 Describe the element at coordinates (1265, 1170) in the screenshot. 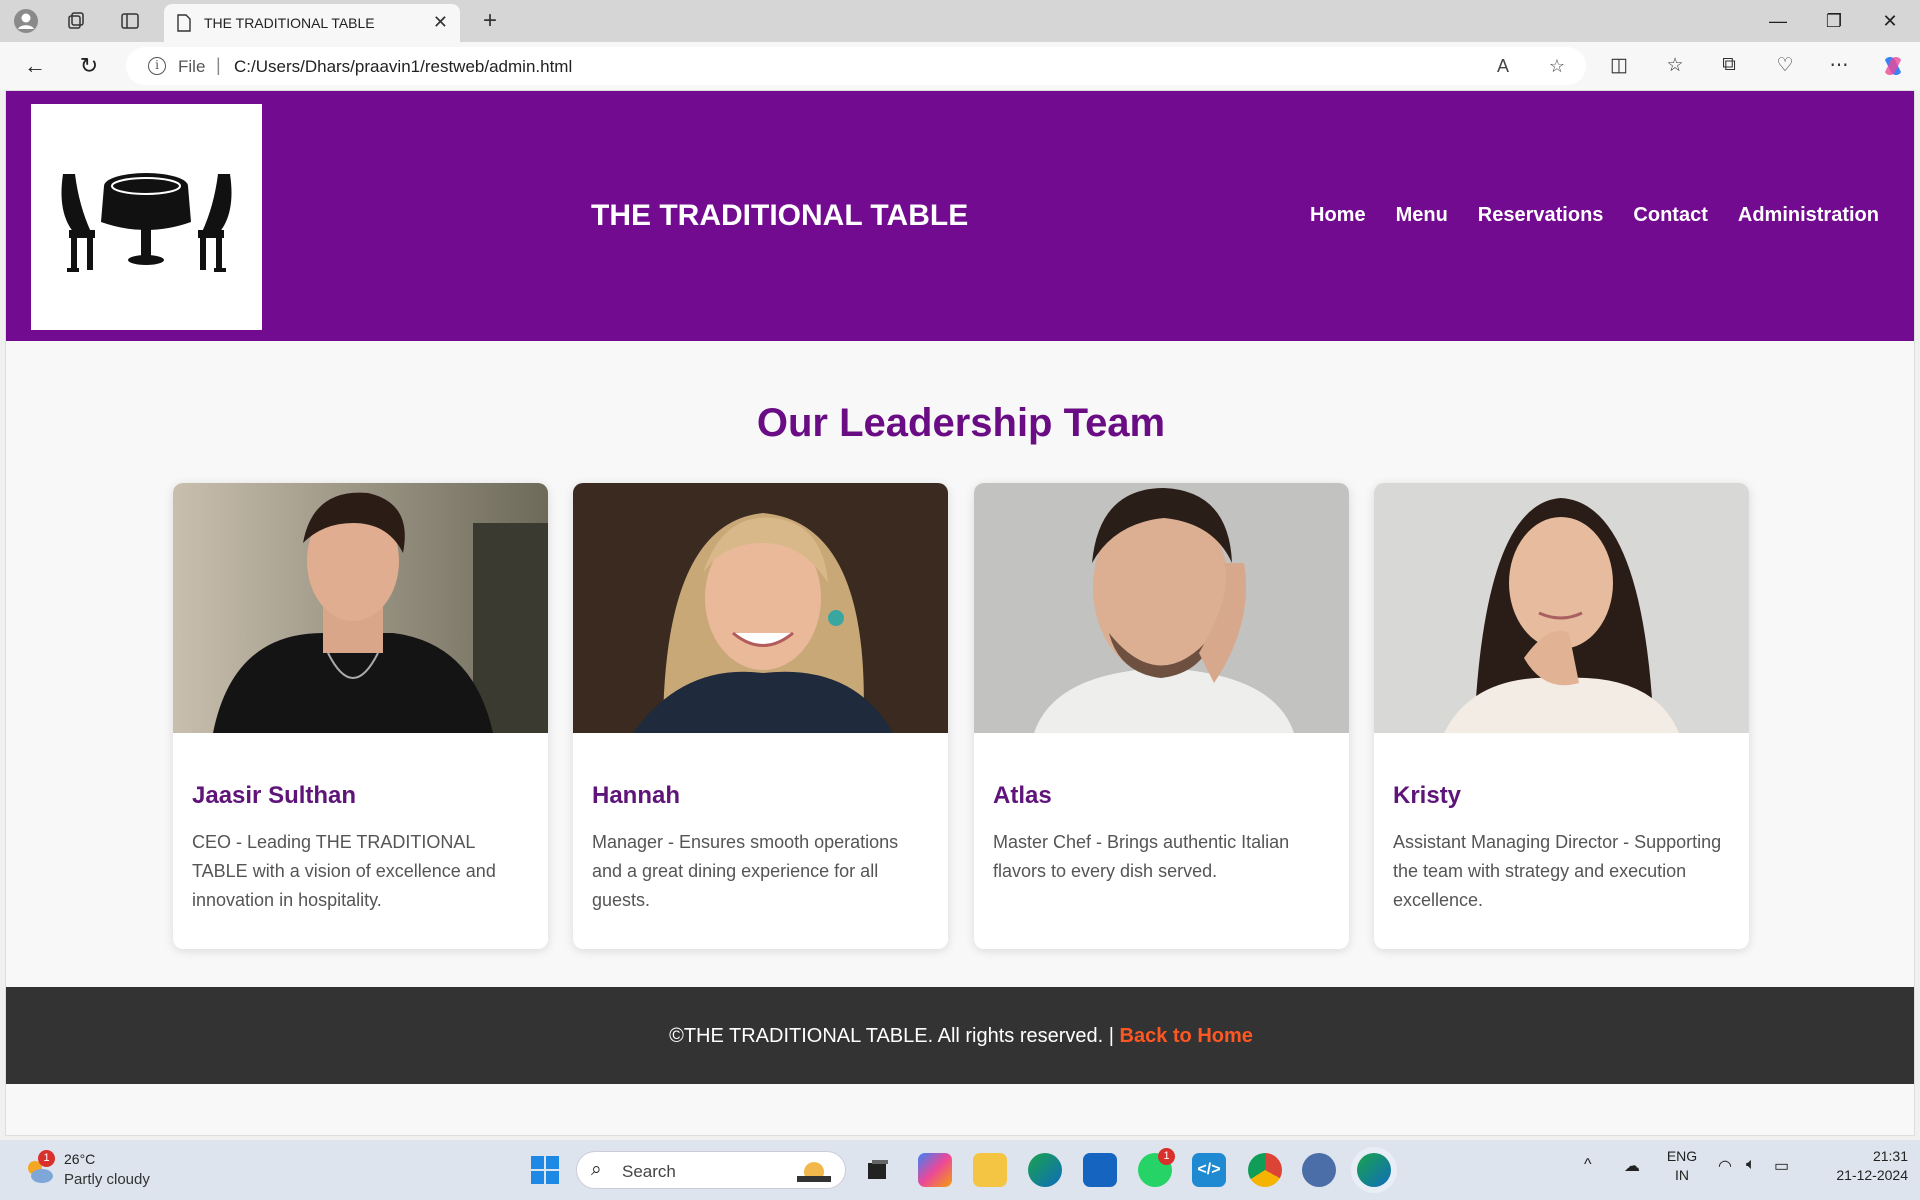

I see `chrome-icon` at that location.